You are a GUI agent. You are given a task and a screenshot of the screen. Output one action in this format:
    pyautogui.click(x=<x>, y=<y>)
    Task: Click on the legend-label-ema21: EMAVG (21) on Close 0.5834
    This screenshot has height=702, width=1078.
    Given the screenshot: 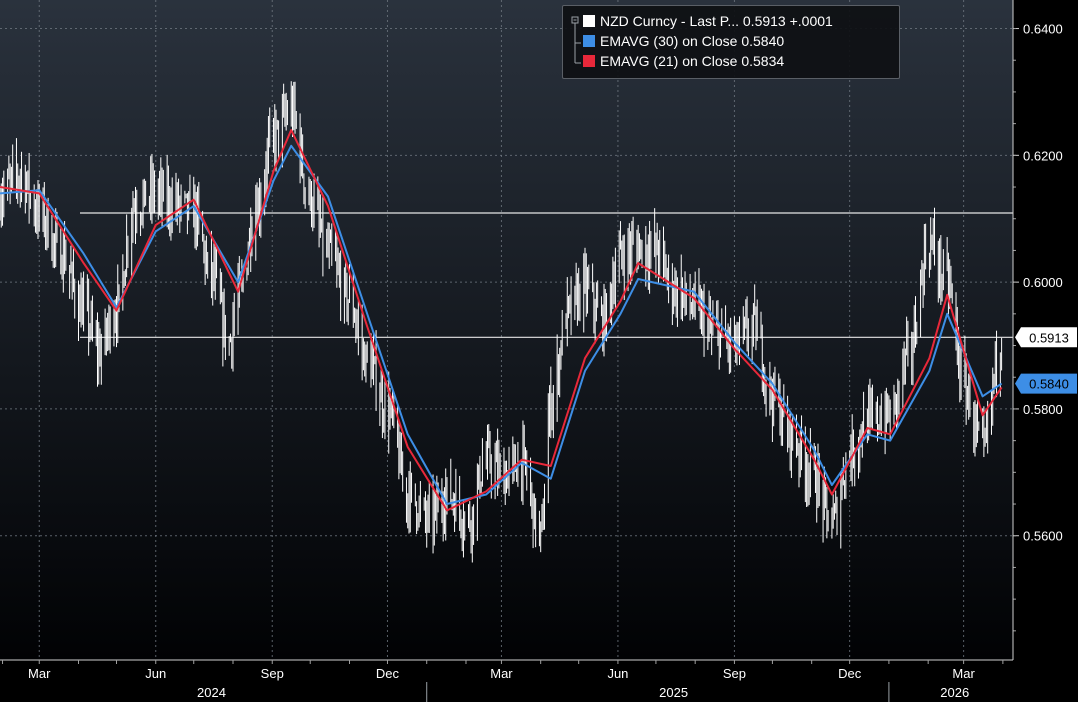 What is the action you would take?
    pyautogui.click(x=692, y=61)
    